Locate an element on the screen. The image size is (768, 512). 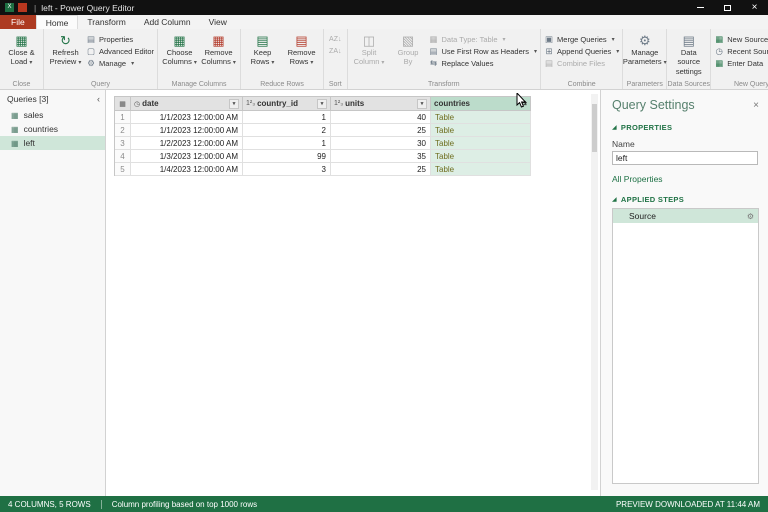
cell-country-id: 2 is located at coordinates (287, 130).